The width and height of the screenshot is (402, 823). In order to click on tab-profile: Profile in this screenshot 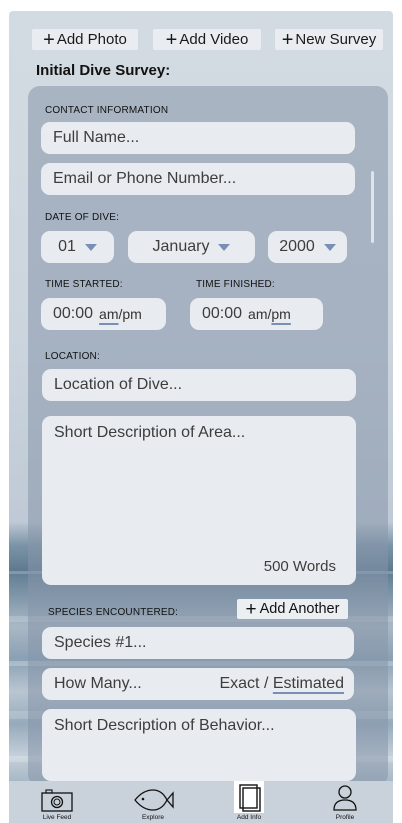, I will do `click(345, 802)`.